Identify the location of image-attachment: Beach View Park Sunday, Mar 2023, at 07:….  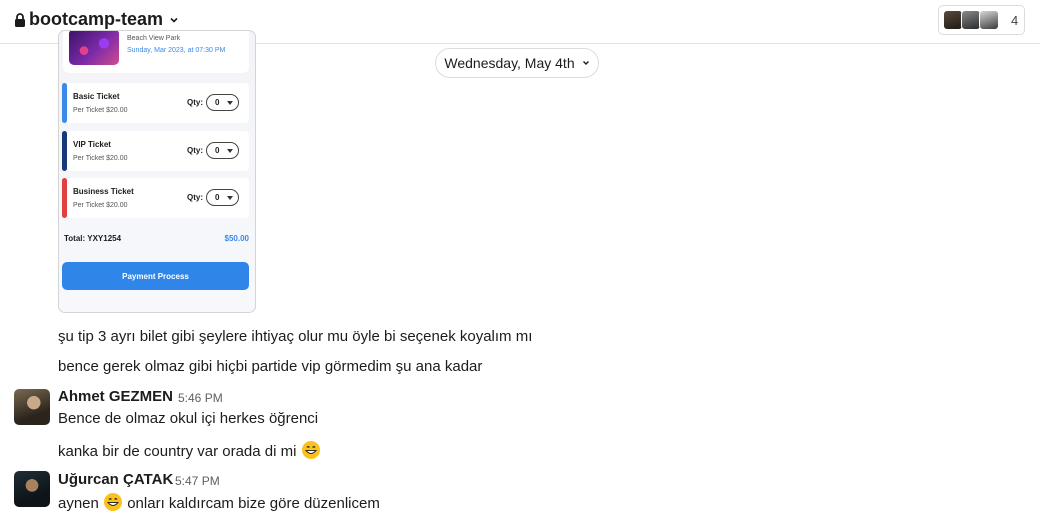
(157, 171).